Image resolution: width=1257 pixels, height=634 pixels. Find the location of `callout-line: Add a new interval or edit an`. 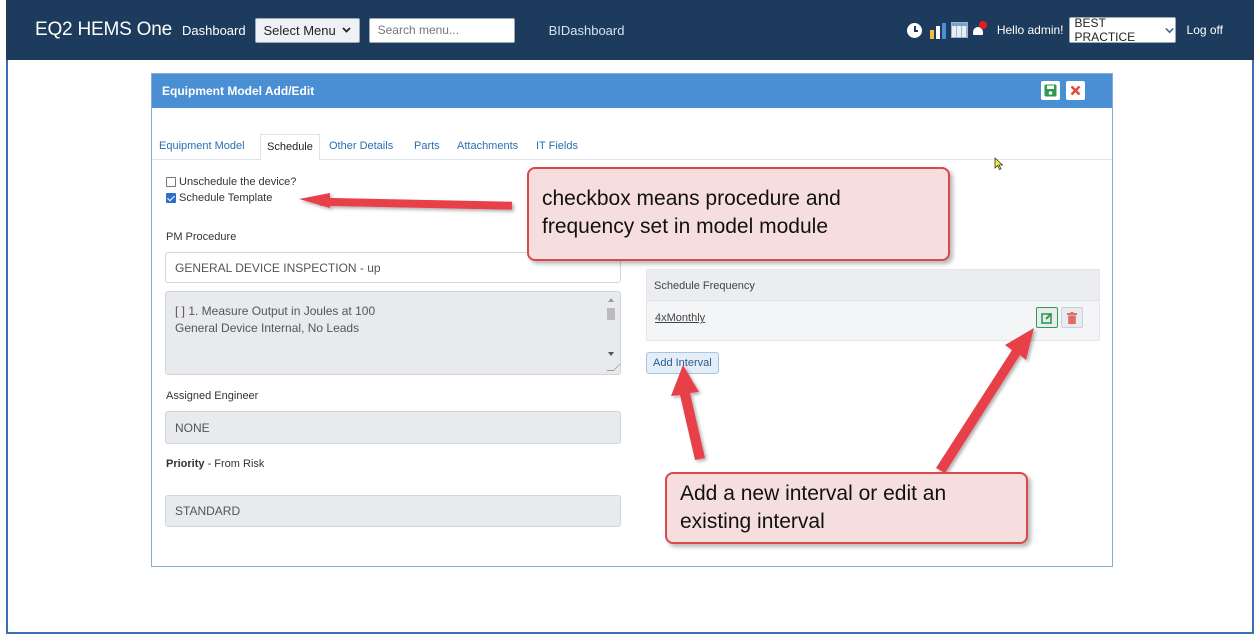

callout-line: Add a new interval or edit an is located at coordinates (813, 493).